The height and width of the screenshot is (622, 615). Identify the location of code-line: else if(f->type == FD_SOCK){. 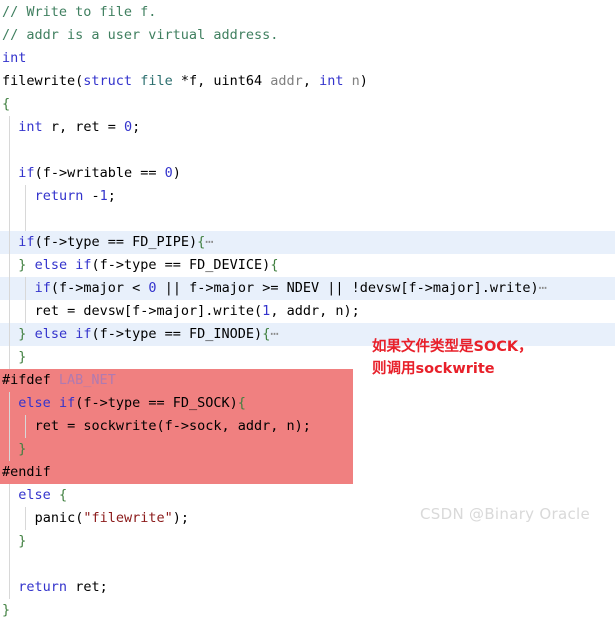
(307, 403).